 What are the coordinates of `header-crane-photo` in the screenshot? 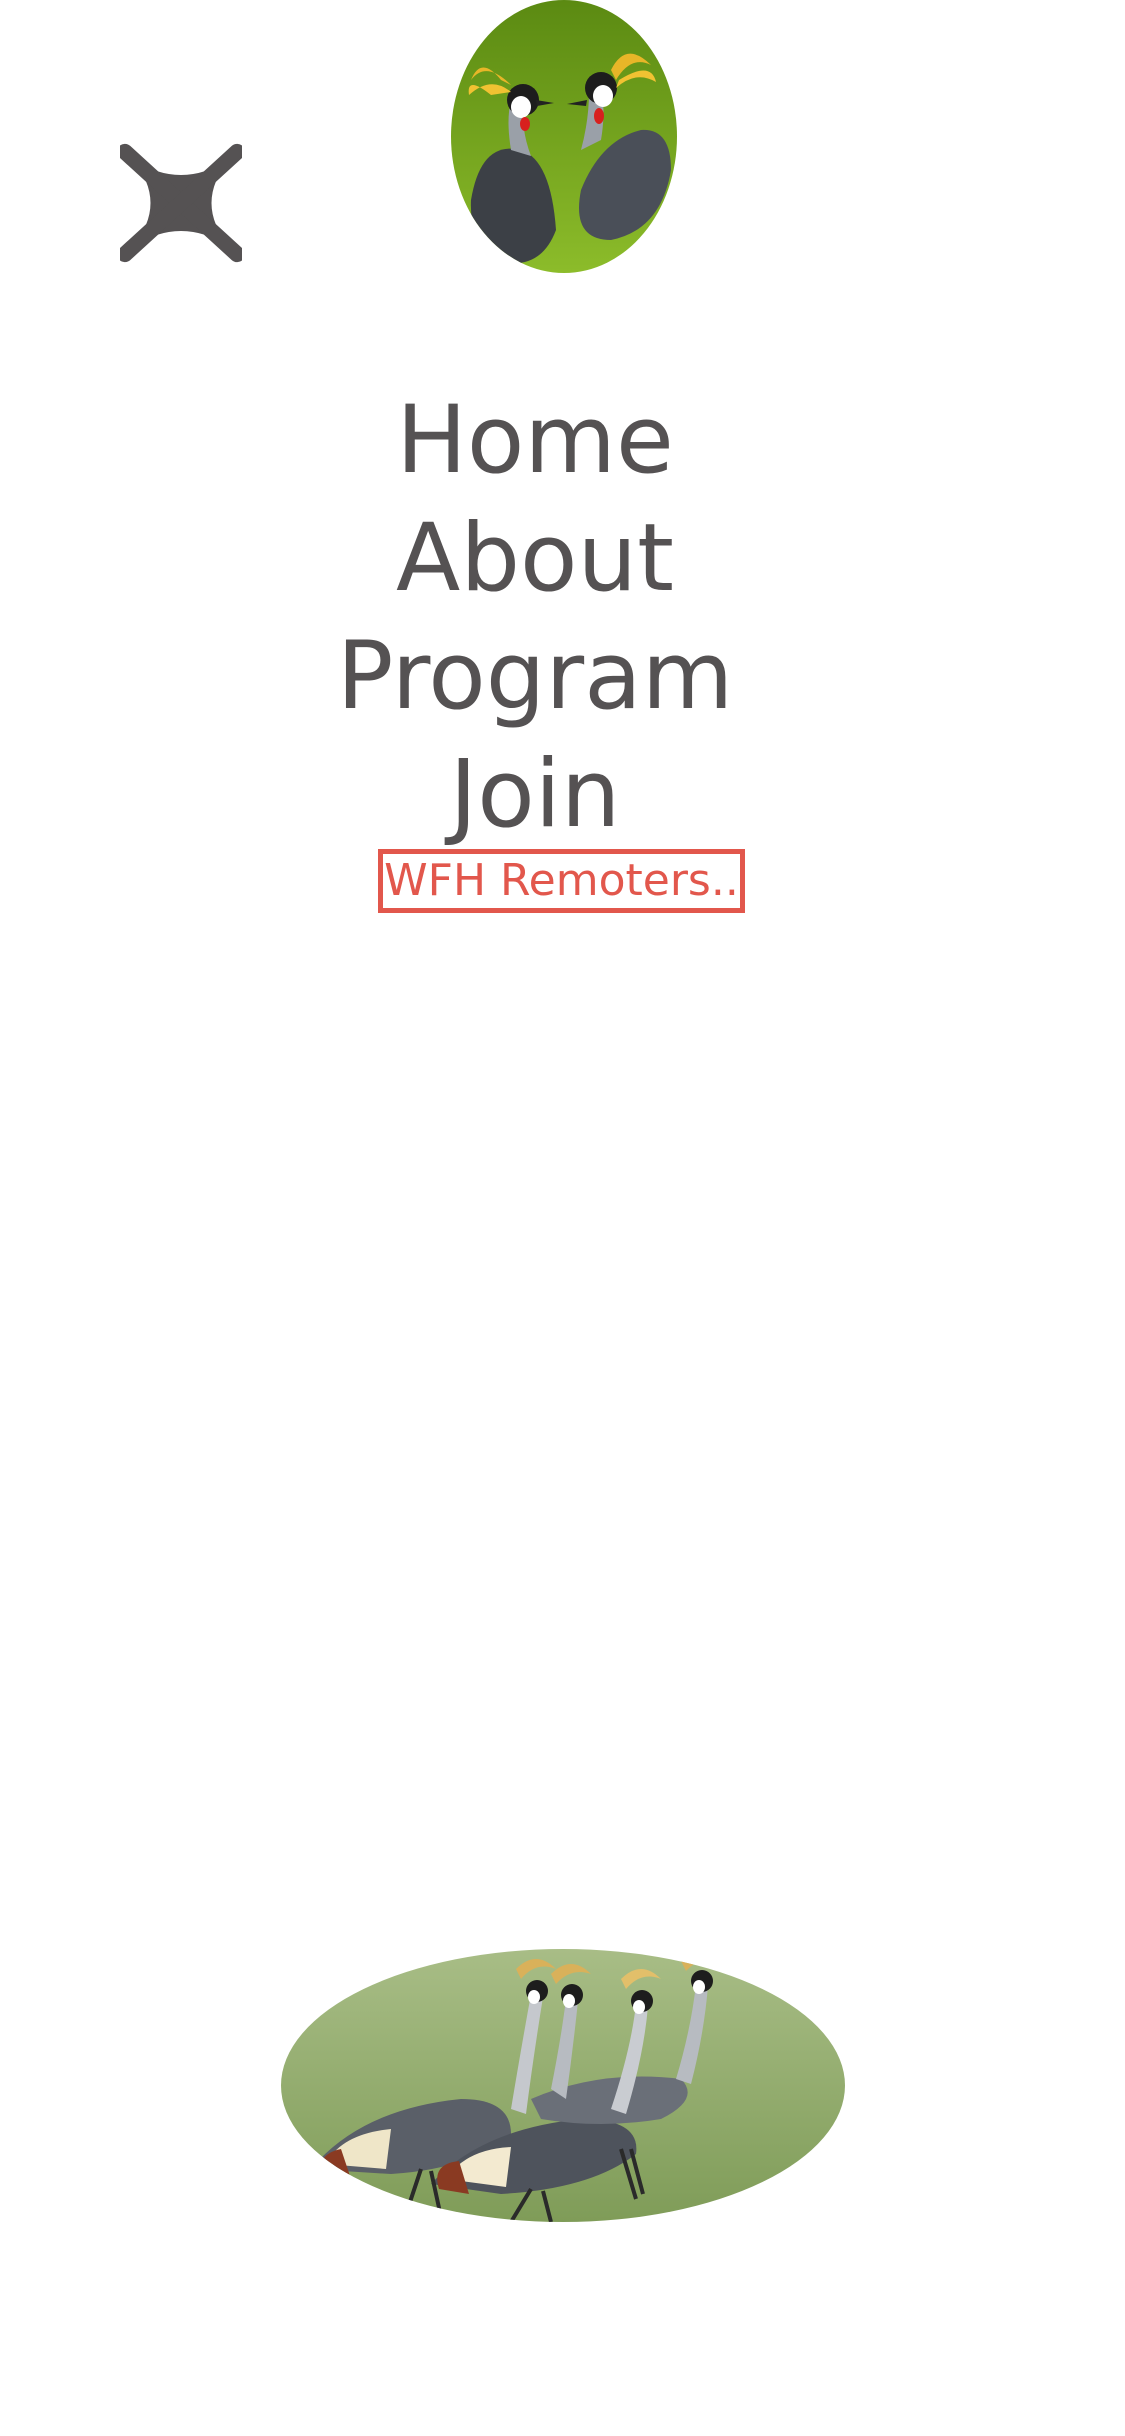 It's located at (564, 136).